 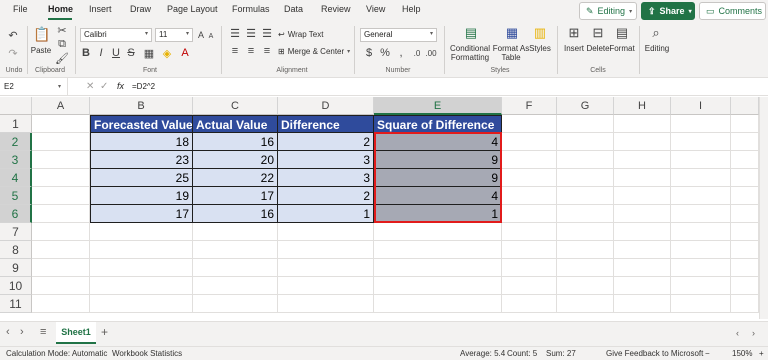 I want to click on cell-c10, so click(x=235, y=286).